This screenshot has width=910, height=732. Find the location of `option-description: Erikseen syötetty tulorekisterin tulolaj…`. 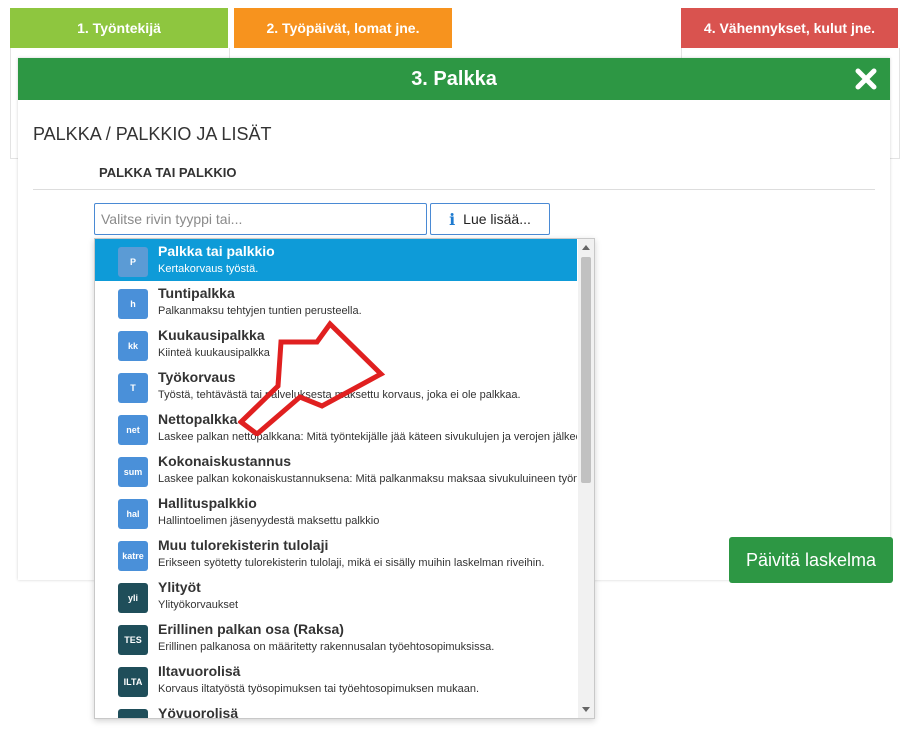

option-description: Erikseen syötetty tulorekisterin tulolaj… is located at coordinates (351, 563).